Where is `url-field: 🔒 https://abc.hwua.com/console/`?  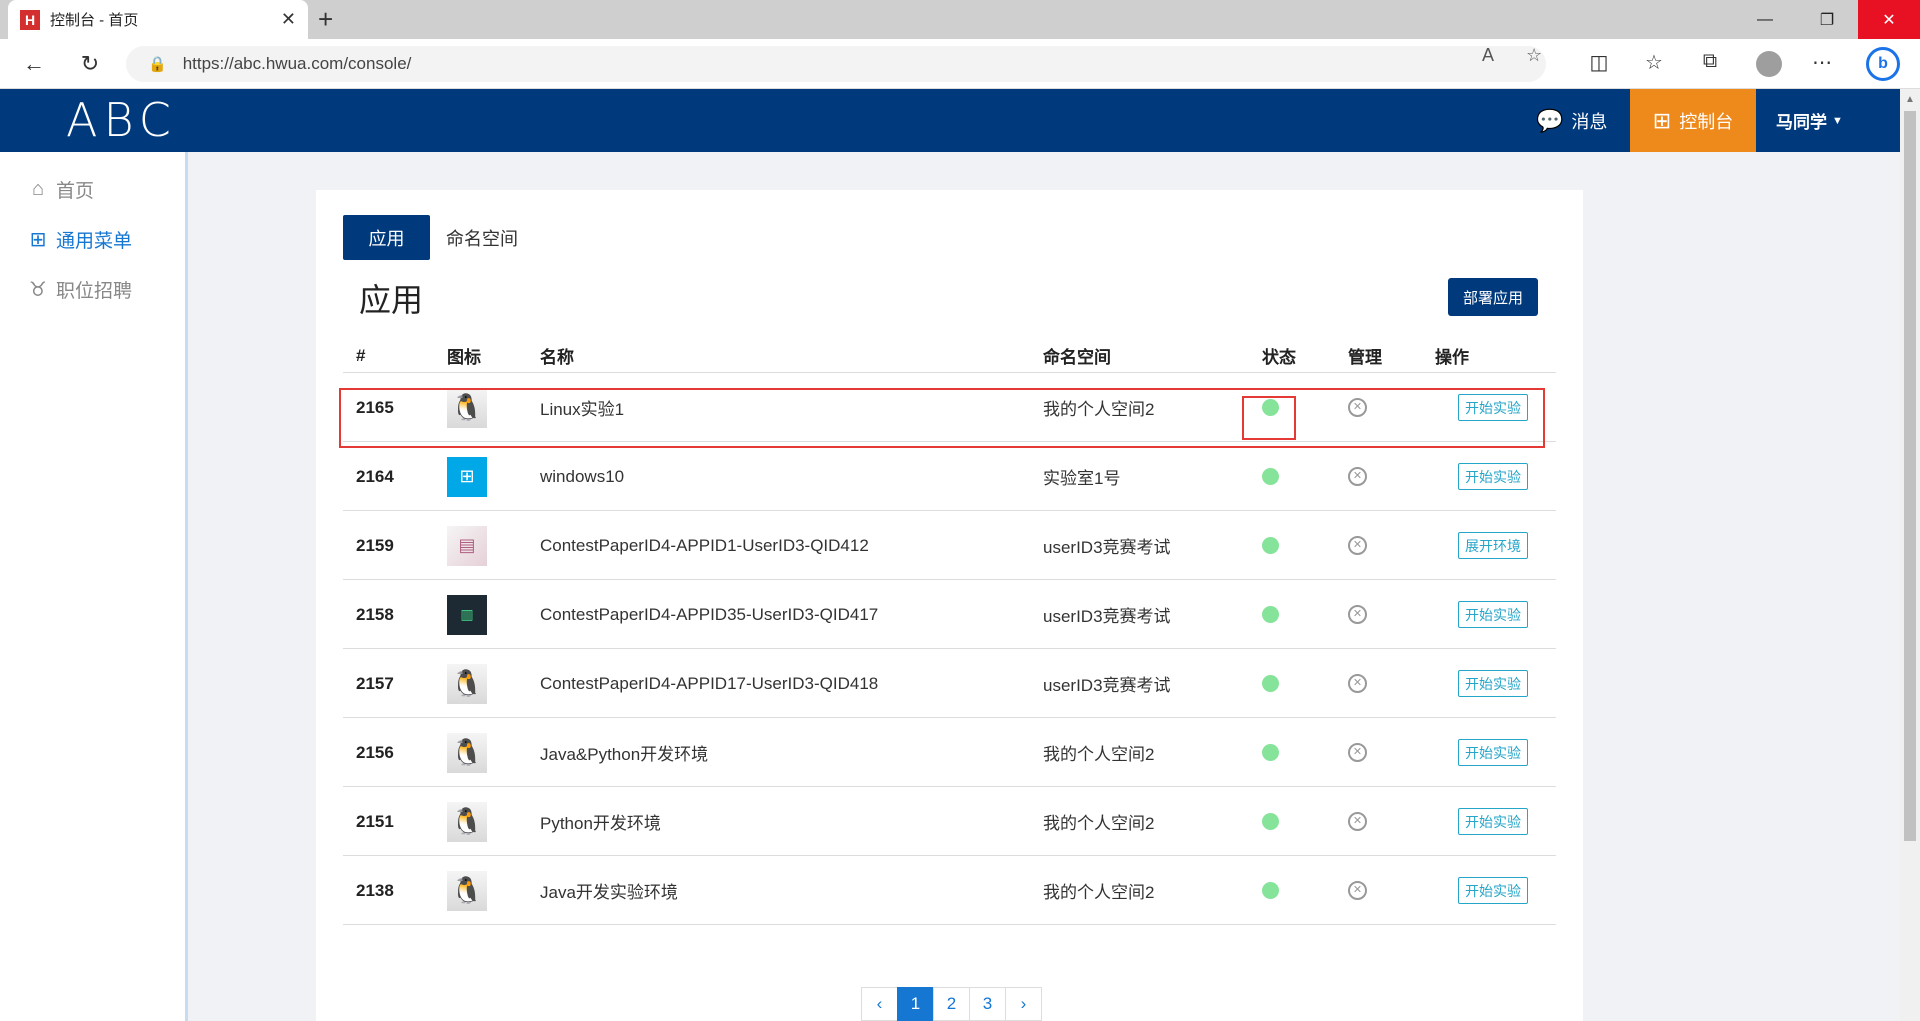
url-field: 🔒 https://abc.hwua.com/console/ is located at coordinates (836, 64).